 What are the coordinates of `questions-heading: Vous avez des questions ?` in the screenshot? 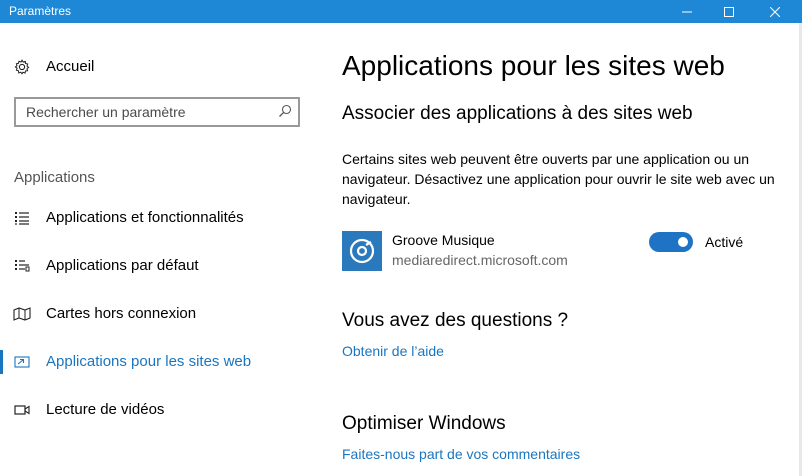 It's located at (455, 320).